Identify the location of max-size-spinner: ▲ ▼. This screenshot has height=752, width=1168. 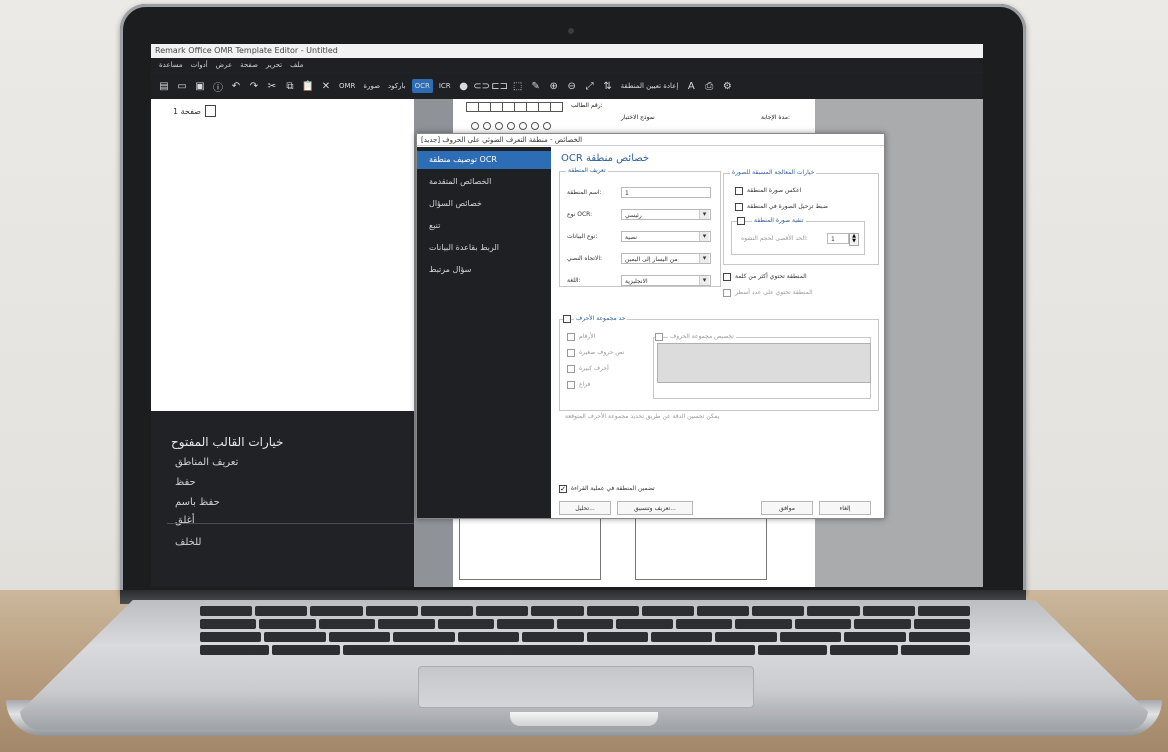
(854, 239).